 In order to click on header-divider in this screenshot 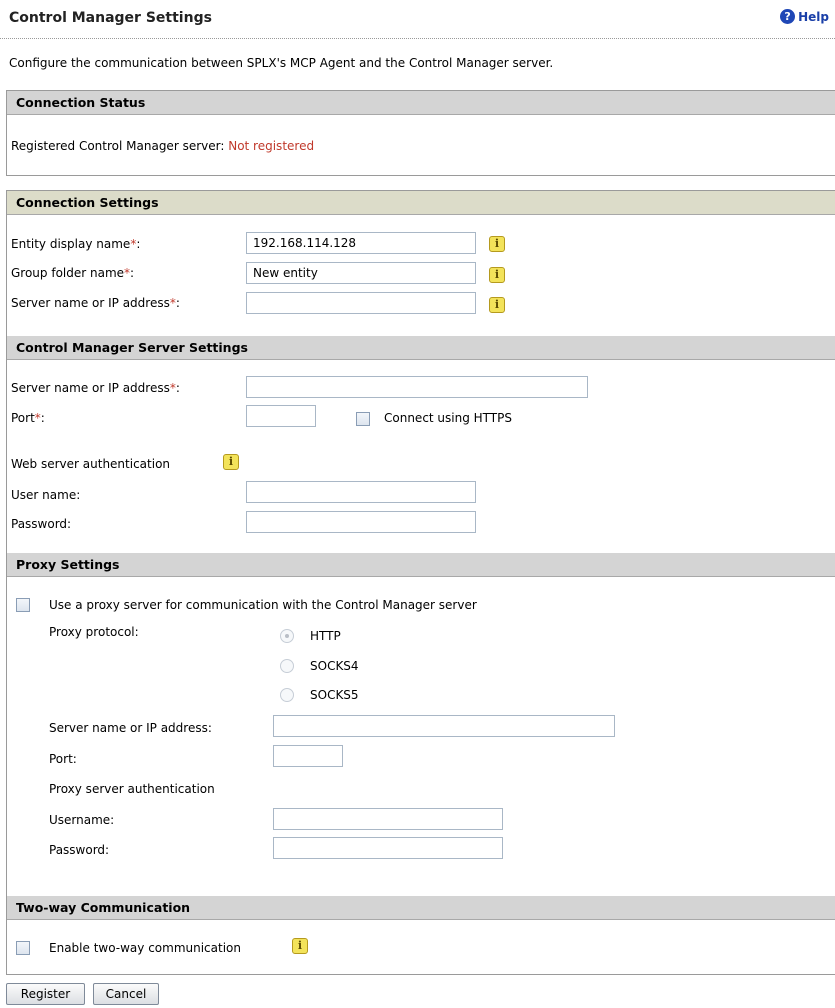, I will do `click(417, 38)`.